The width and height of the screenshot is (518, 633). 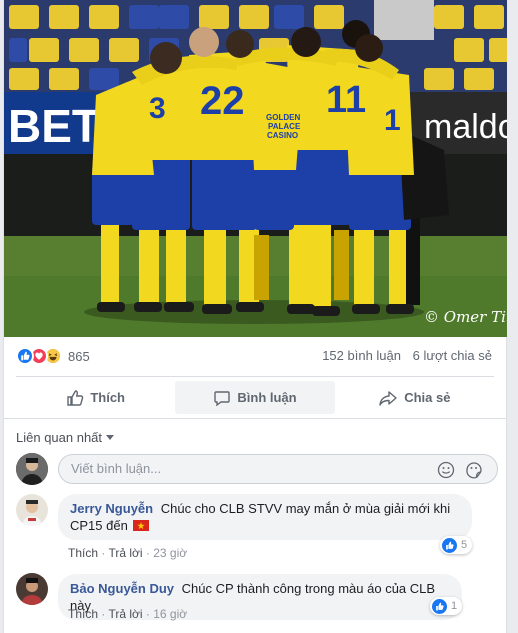 I want to click on jersey-number-11: 11, so click(x=346, y=100).